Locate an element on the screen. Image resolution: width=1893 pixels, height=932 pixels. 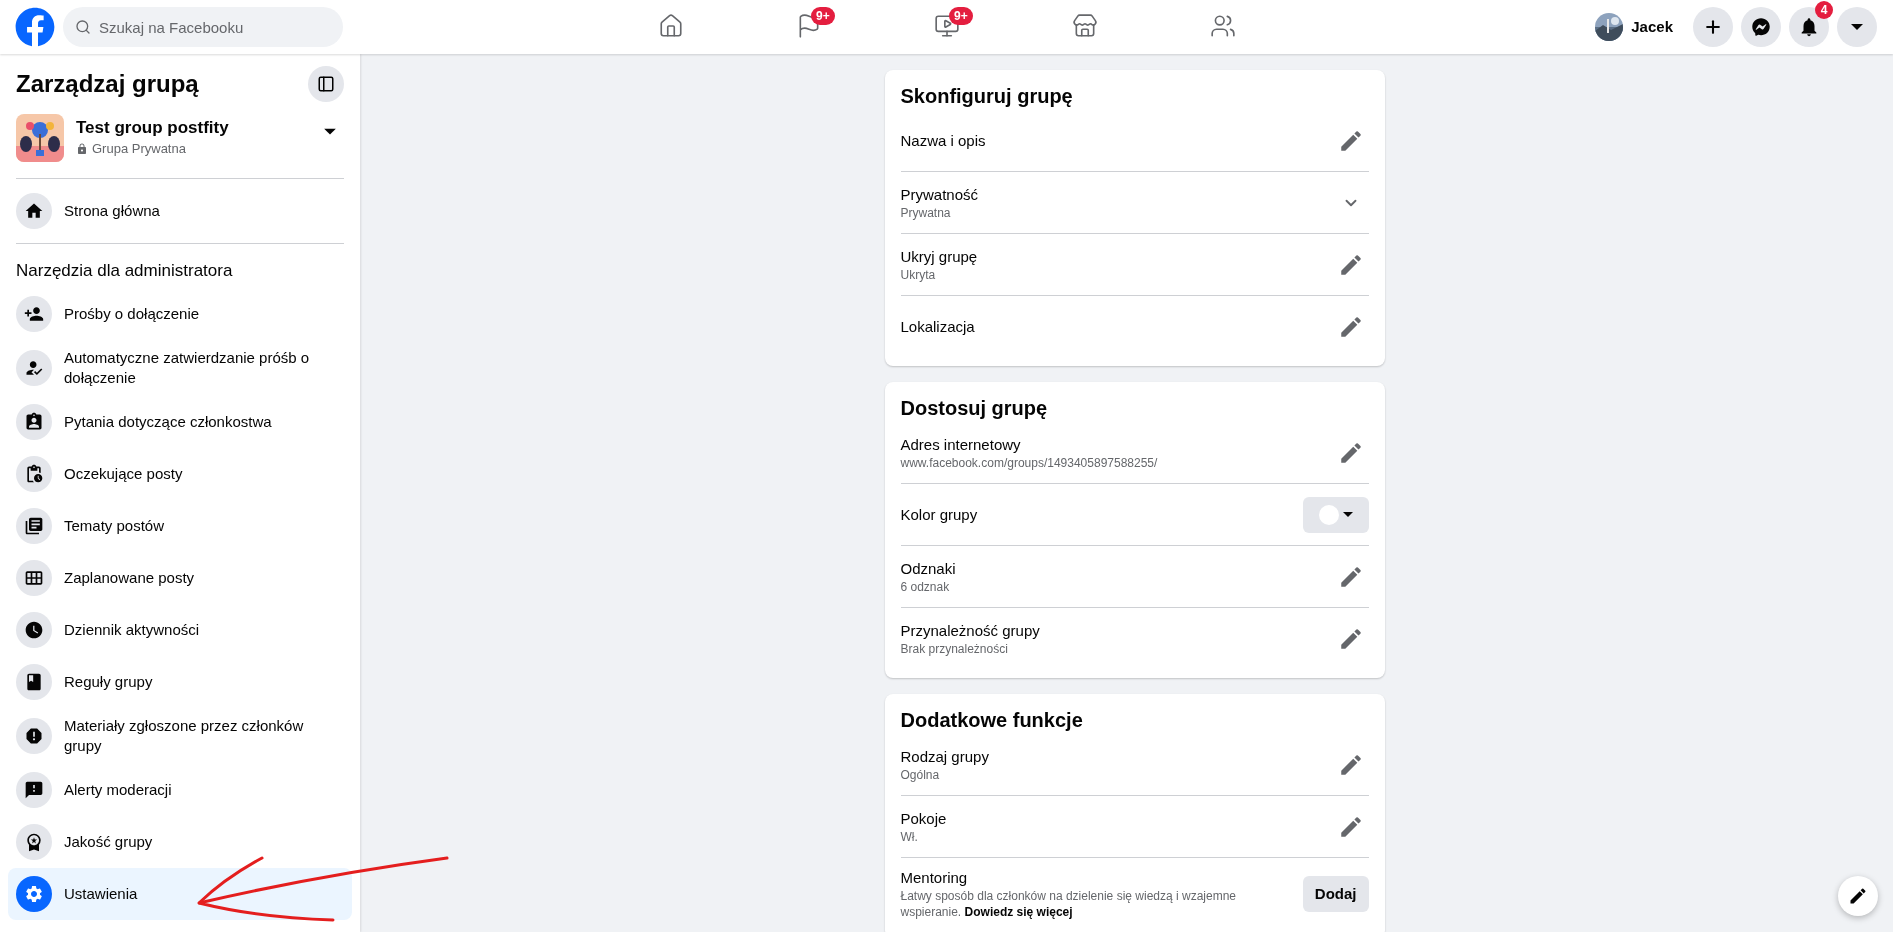
learn-more-link: Dowiedz się więcej is located at coordinates (1018, 912).